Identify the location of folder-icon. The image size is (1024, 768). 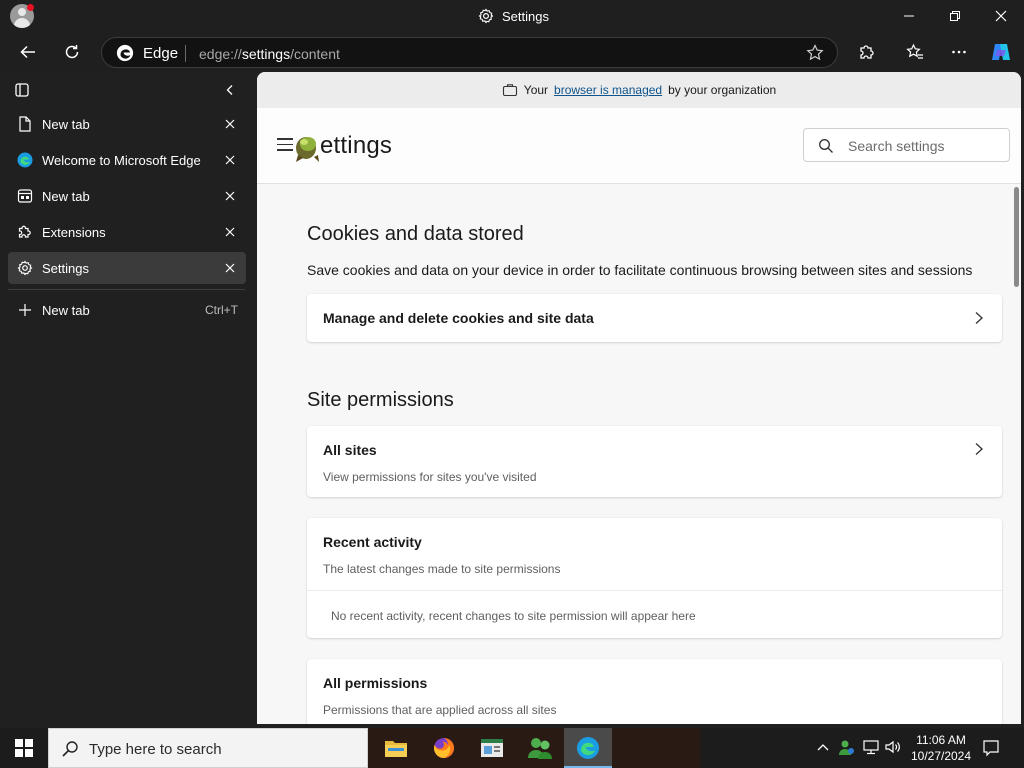
(396, 749).